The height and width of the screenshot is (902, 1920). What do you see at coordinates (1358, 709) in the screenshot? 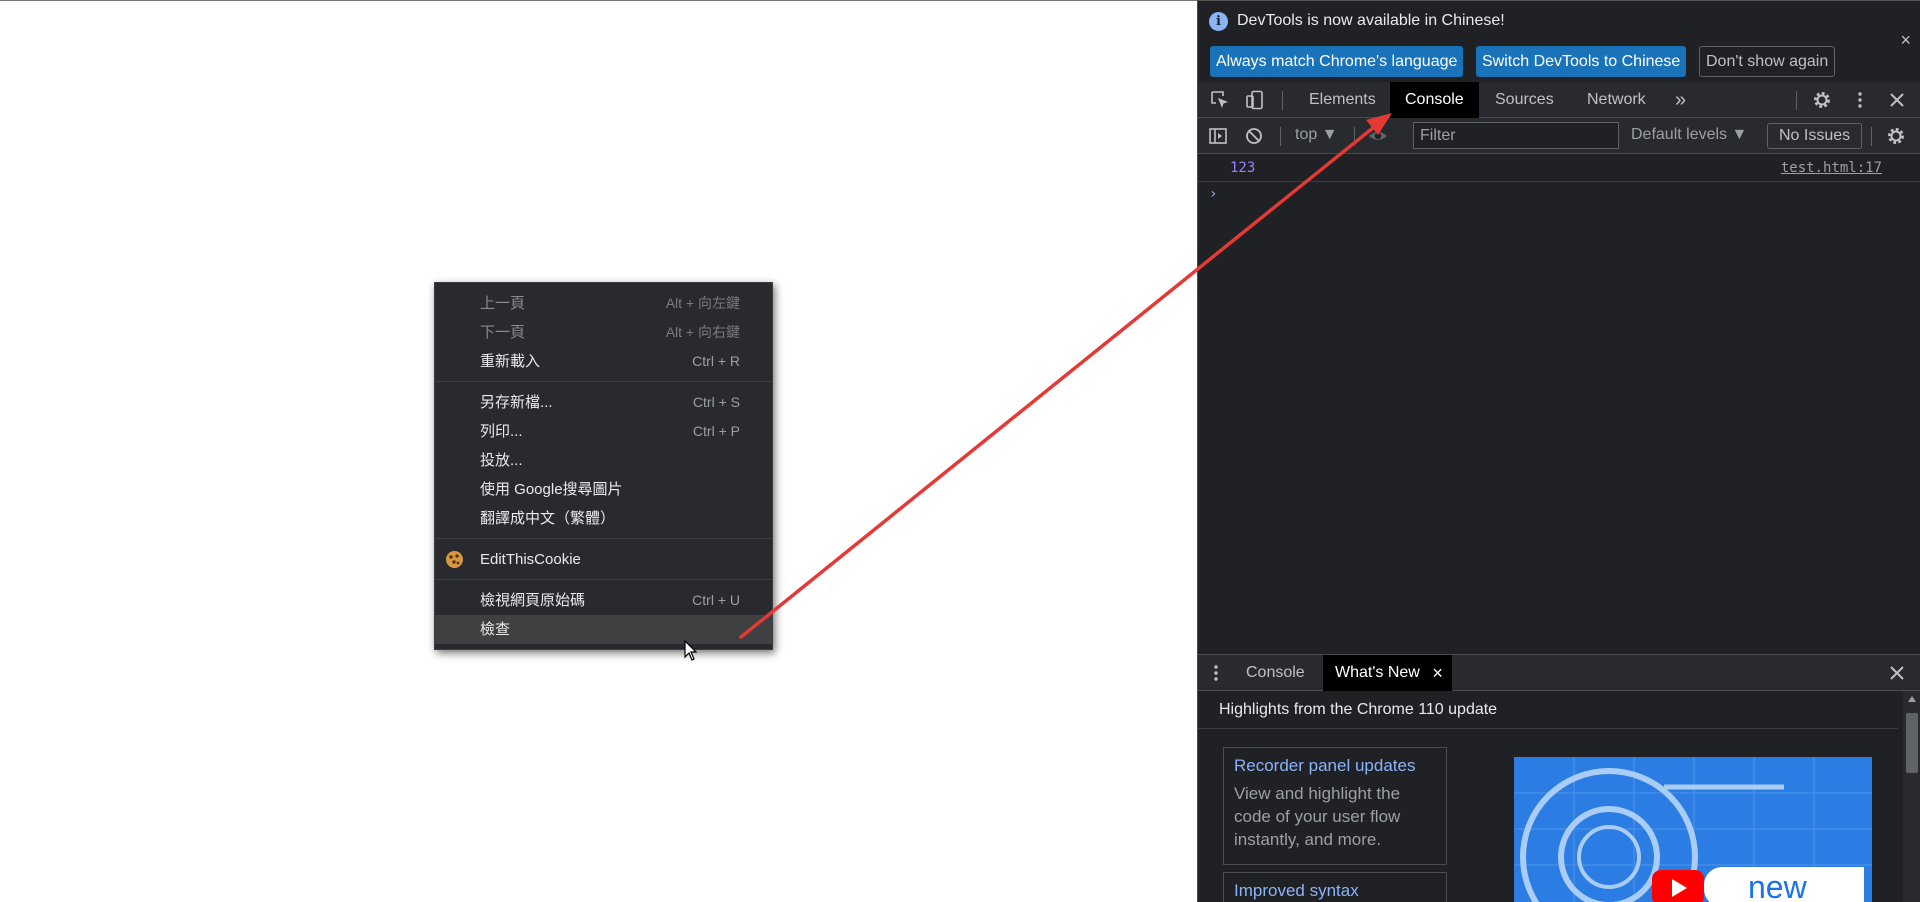
I see `highlights-heading: Highlights from the Chrome 110 update` at bounding box center [1358, 709].